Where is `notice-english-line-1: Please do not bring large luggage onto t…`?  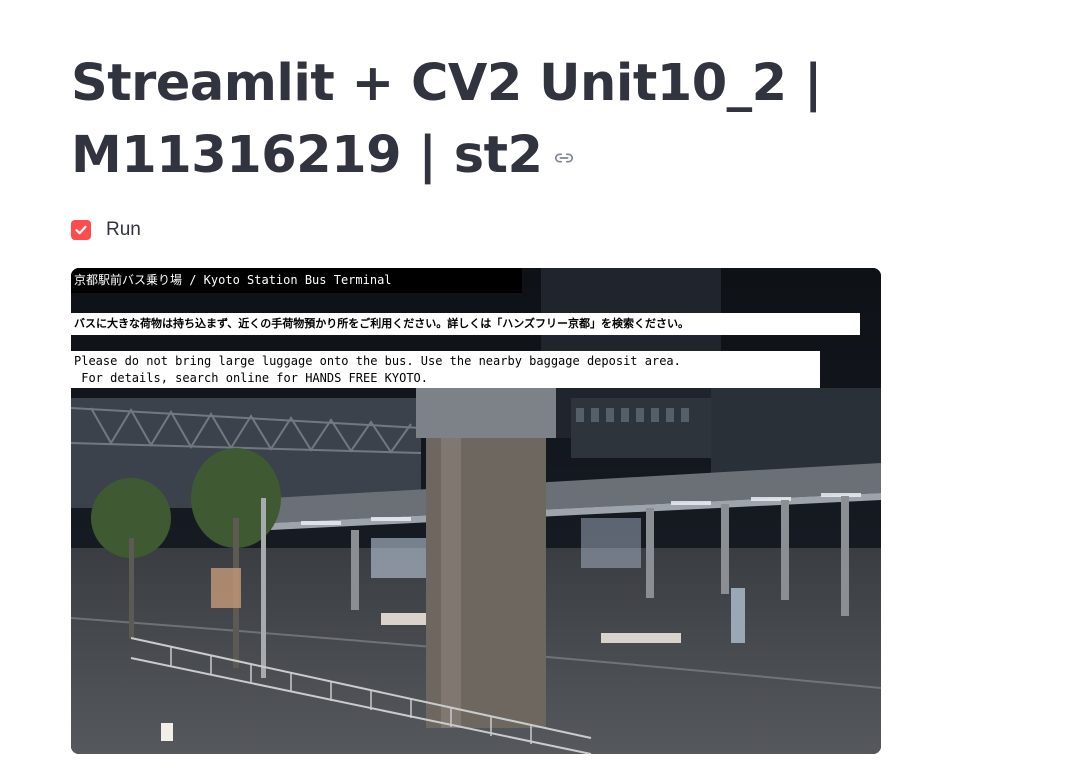
notice-english-line-1: Please do not bring large luggage onto t… is located at coordinates (377, 361).